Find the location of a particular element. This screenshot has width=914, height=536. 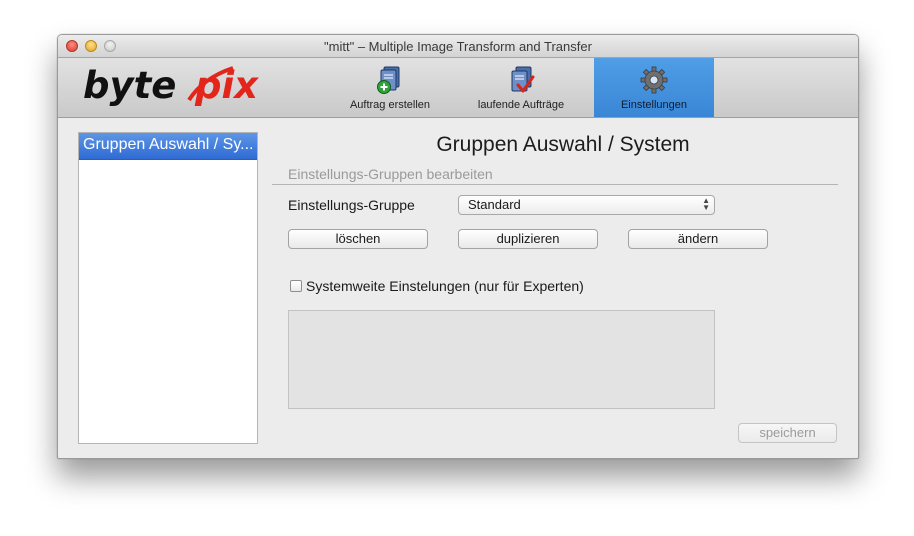

settings-group-value: Standard is located at coordinates (494, 204).